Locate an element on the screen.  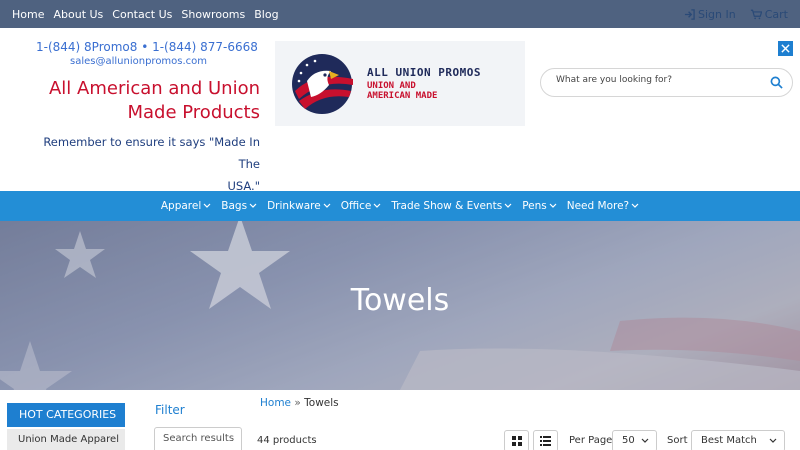
search-icon is located at coordinates (776, 82).